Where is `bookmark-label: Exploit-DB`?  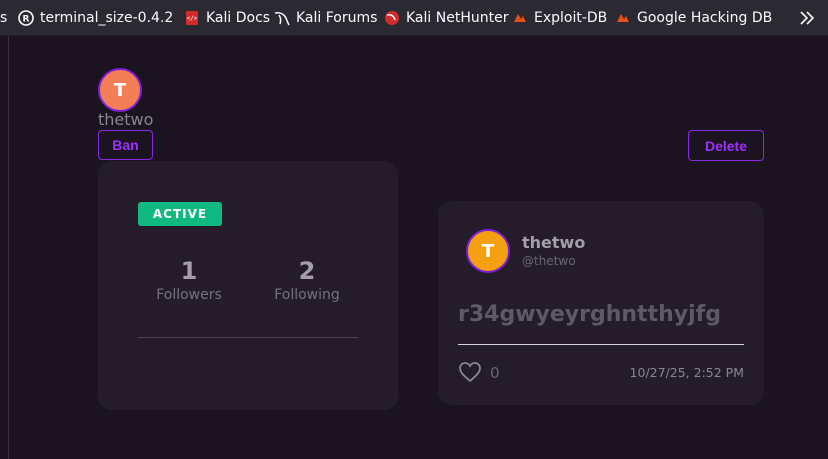
bookmark-label: Exploit-DB is located at coordinates (571, 18).